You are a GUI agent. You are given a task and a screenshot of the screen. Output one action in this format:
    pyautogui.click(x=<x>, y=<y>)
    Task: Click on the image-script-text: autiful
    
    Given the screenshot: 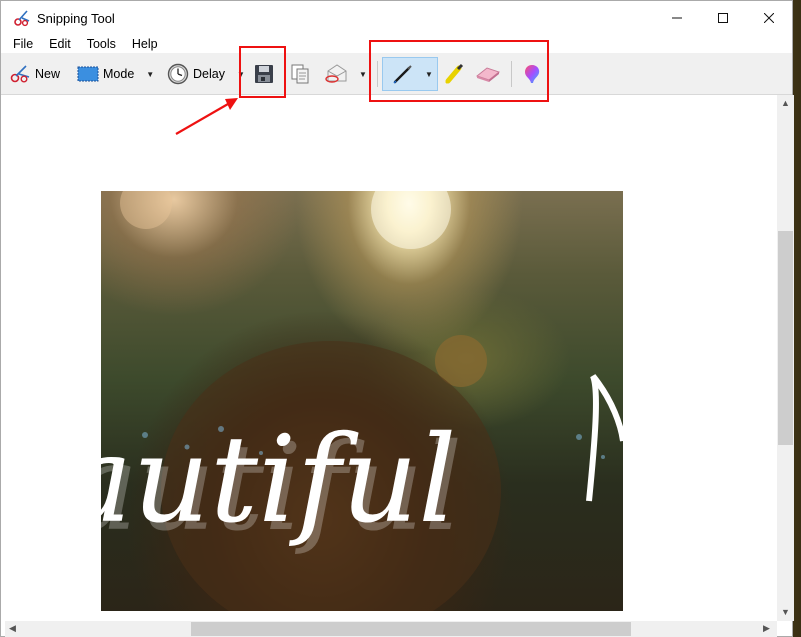 What is the action you would take?
    pyautogui.click(x=279, y=480)
    